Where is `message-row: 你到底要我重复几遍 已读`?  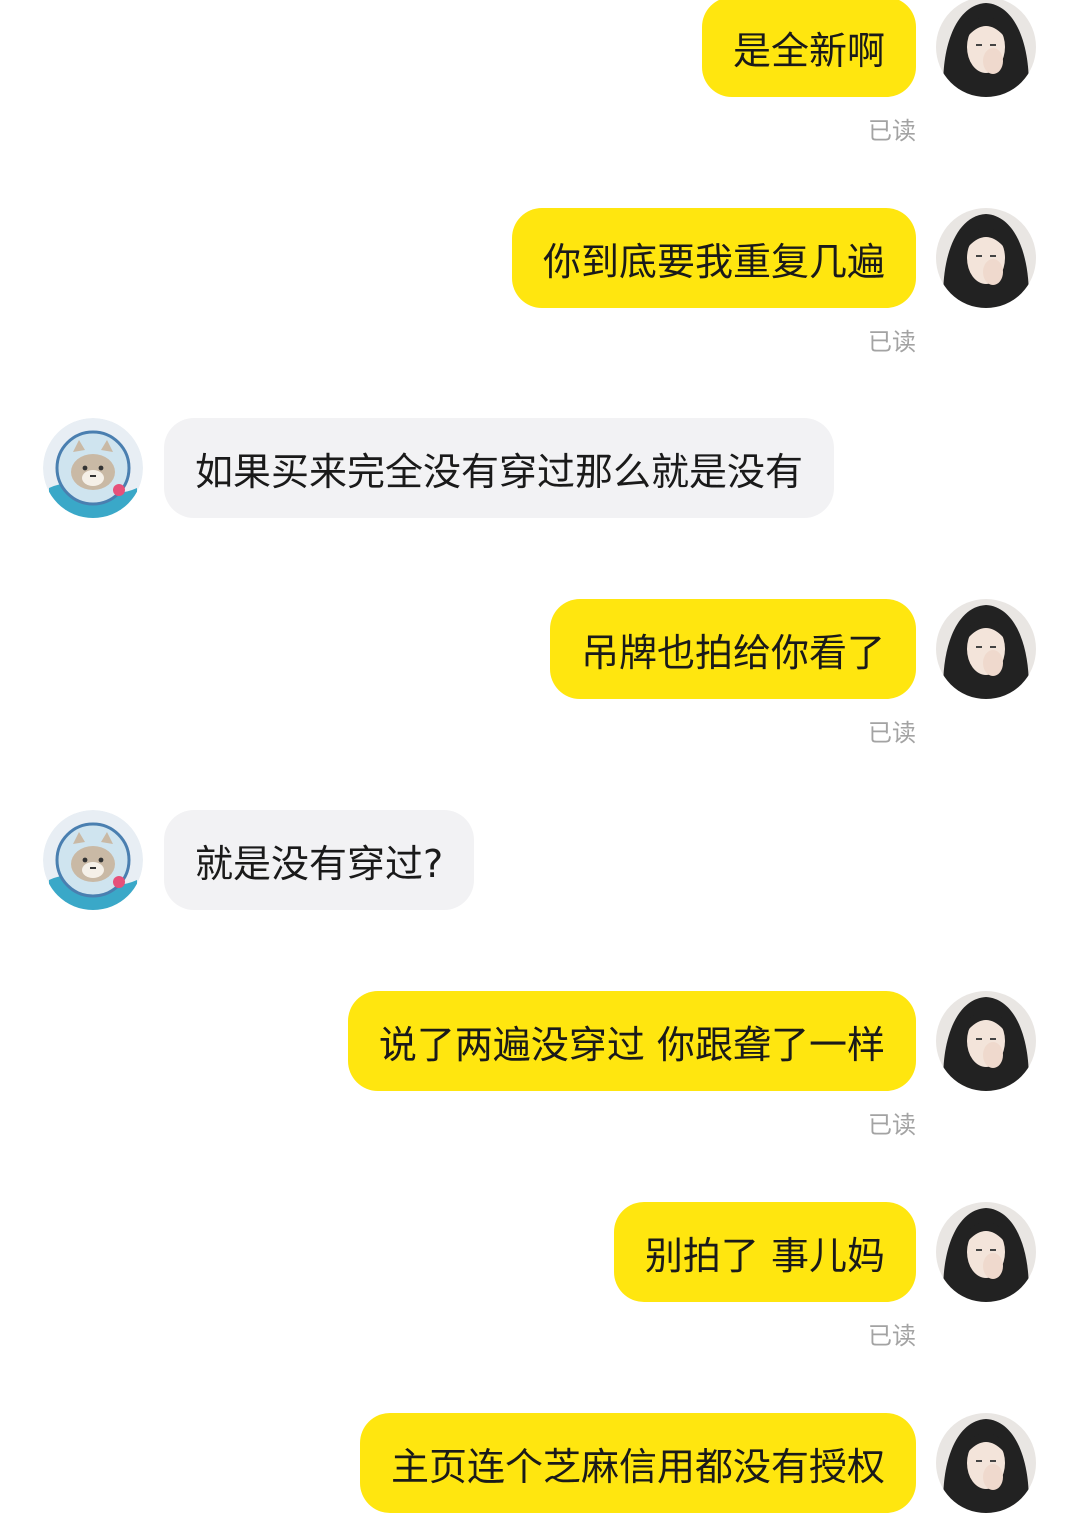 message-row: 你到底要我重复几遍 已读 is located at coordinates (540, 282).